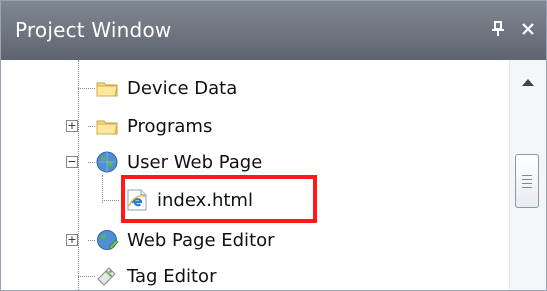 Image resolution: width=547 pixels, height=291 pixels. What do you see at coordinates (108, 240) in the screenshot?
I see `web-editor-icon` at bounding box center [108, 240].